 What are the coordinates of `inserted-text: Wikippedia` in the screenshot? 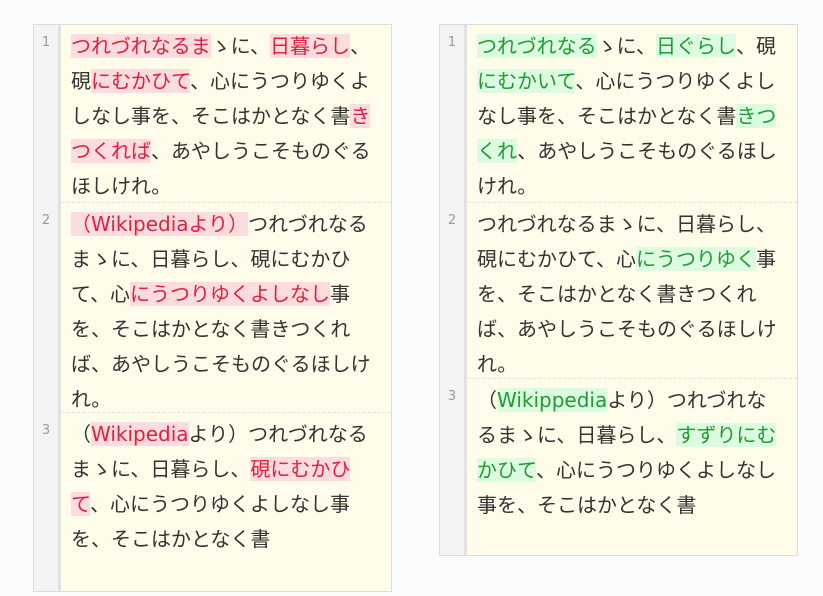 It's located at (552, 400).